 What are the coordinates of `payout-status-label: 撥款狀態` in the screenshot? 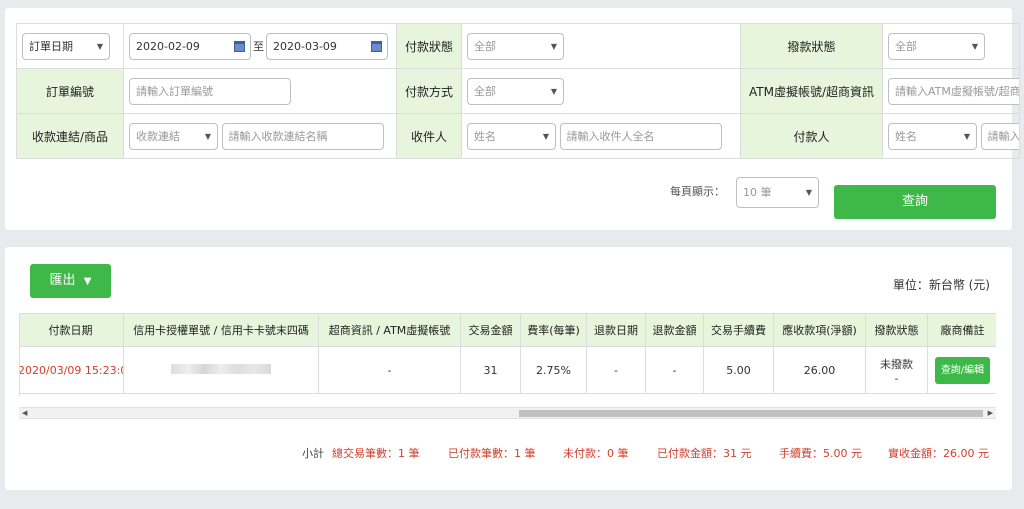 It's located at (811, 46).